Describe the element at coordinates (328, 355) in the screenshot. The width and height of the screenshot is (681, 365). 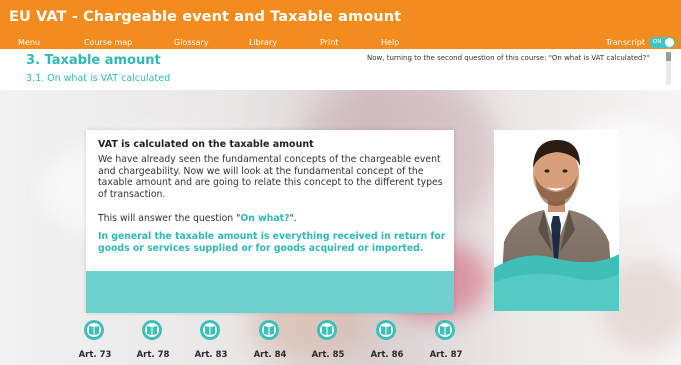
I see `article-label: Art. 85` at that location.